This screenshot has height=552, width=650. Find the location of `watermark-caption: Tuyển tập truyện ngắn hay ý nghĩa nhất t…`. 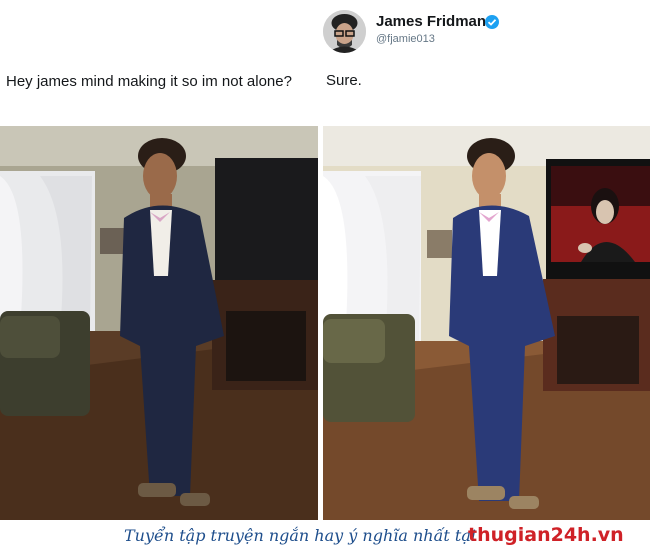

watermark-caption: Tuyển tập truyện ngắn hay ý nghĩa nhất t… is located at coordinates (300, 535).